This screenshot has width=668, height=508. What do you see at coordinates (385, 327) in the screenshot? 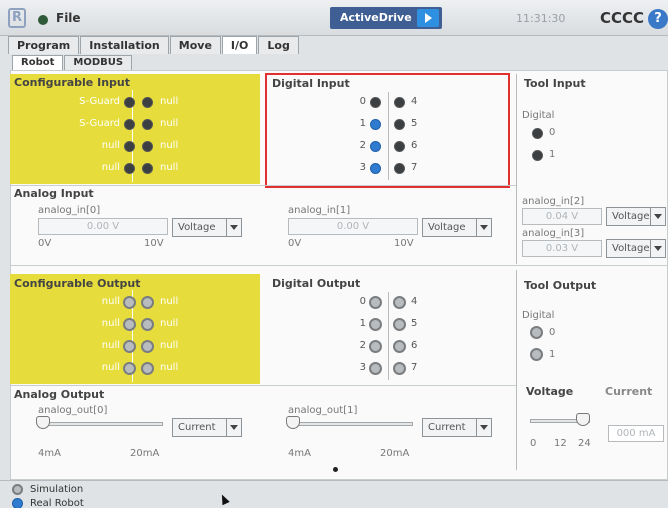
I see `digital-output-row: 1 5` at bounding box center [385, 327].